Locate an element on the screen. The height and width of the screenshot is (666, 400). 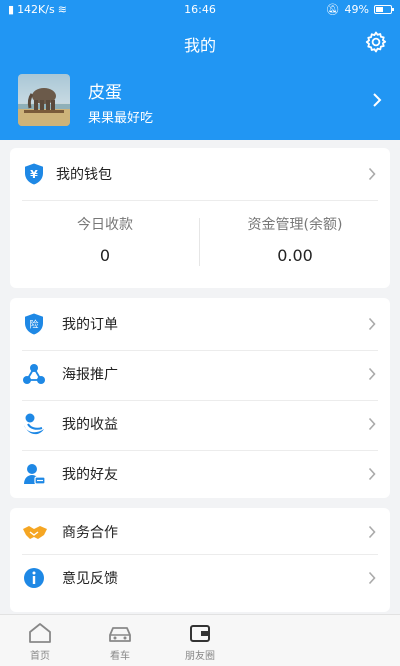
status-bar: ▮ 142K/s ≋ 16:46 🔕︎ 49% is located at coordinates (200, 9).